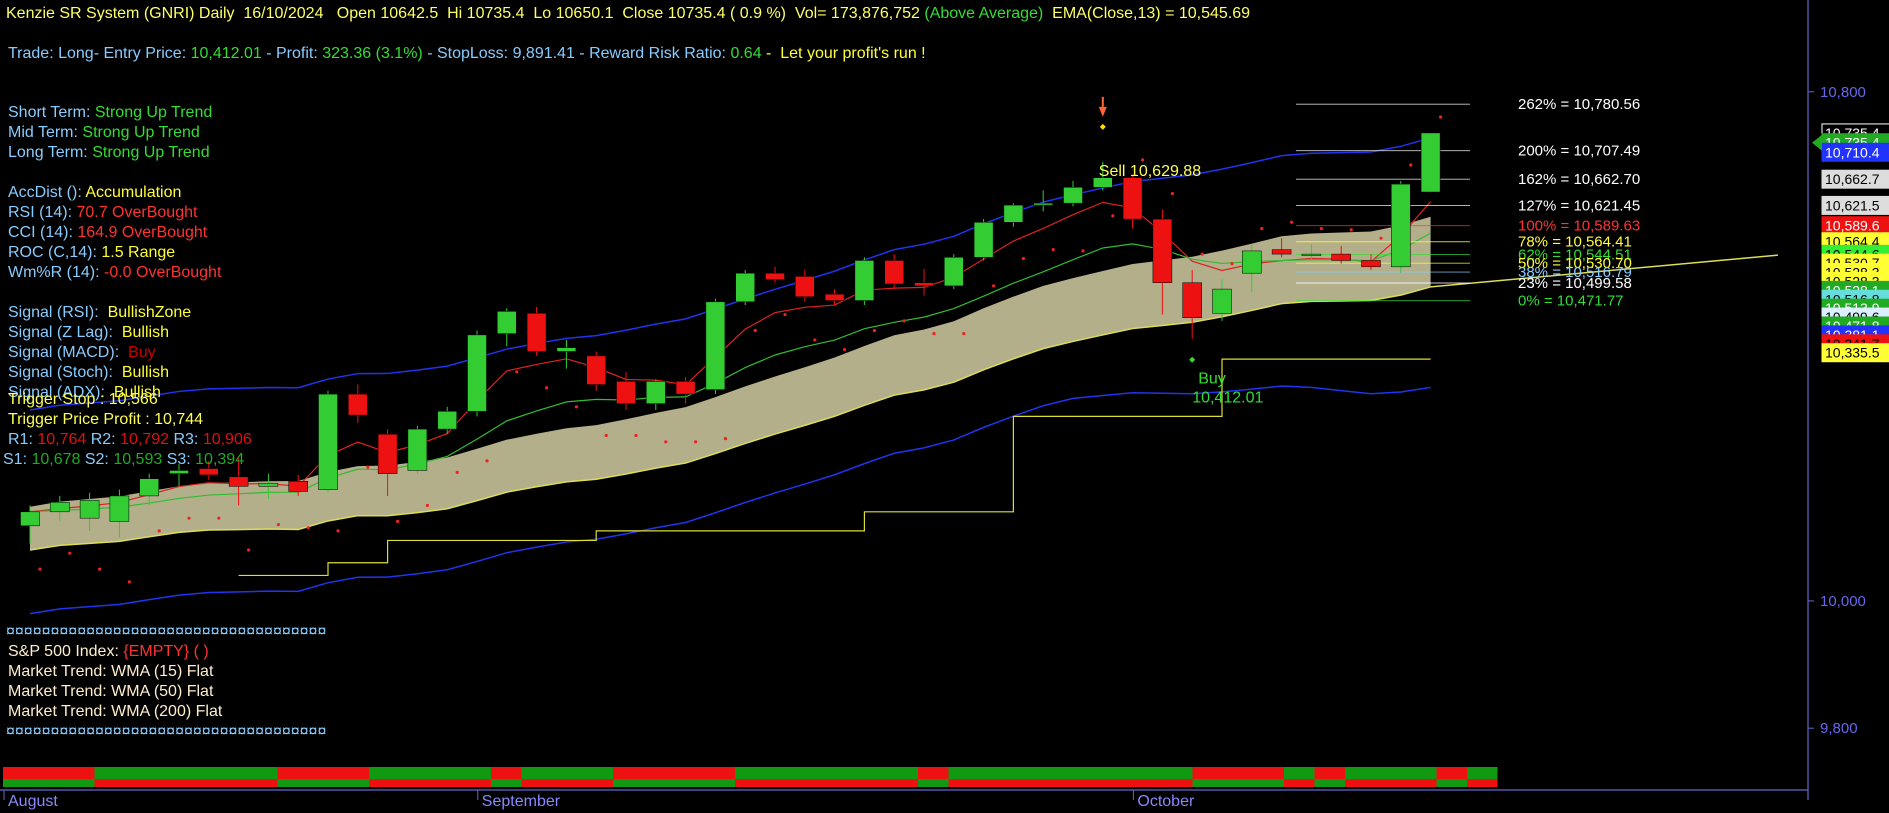 Image resolution: width=1889 pixels, height=813 pixels. Describe the element at coordinates (91, 252) in the screenshot. I see `indicator-label: ROC (C,14): 1.5 Range` at that location.